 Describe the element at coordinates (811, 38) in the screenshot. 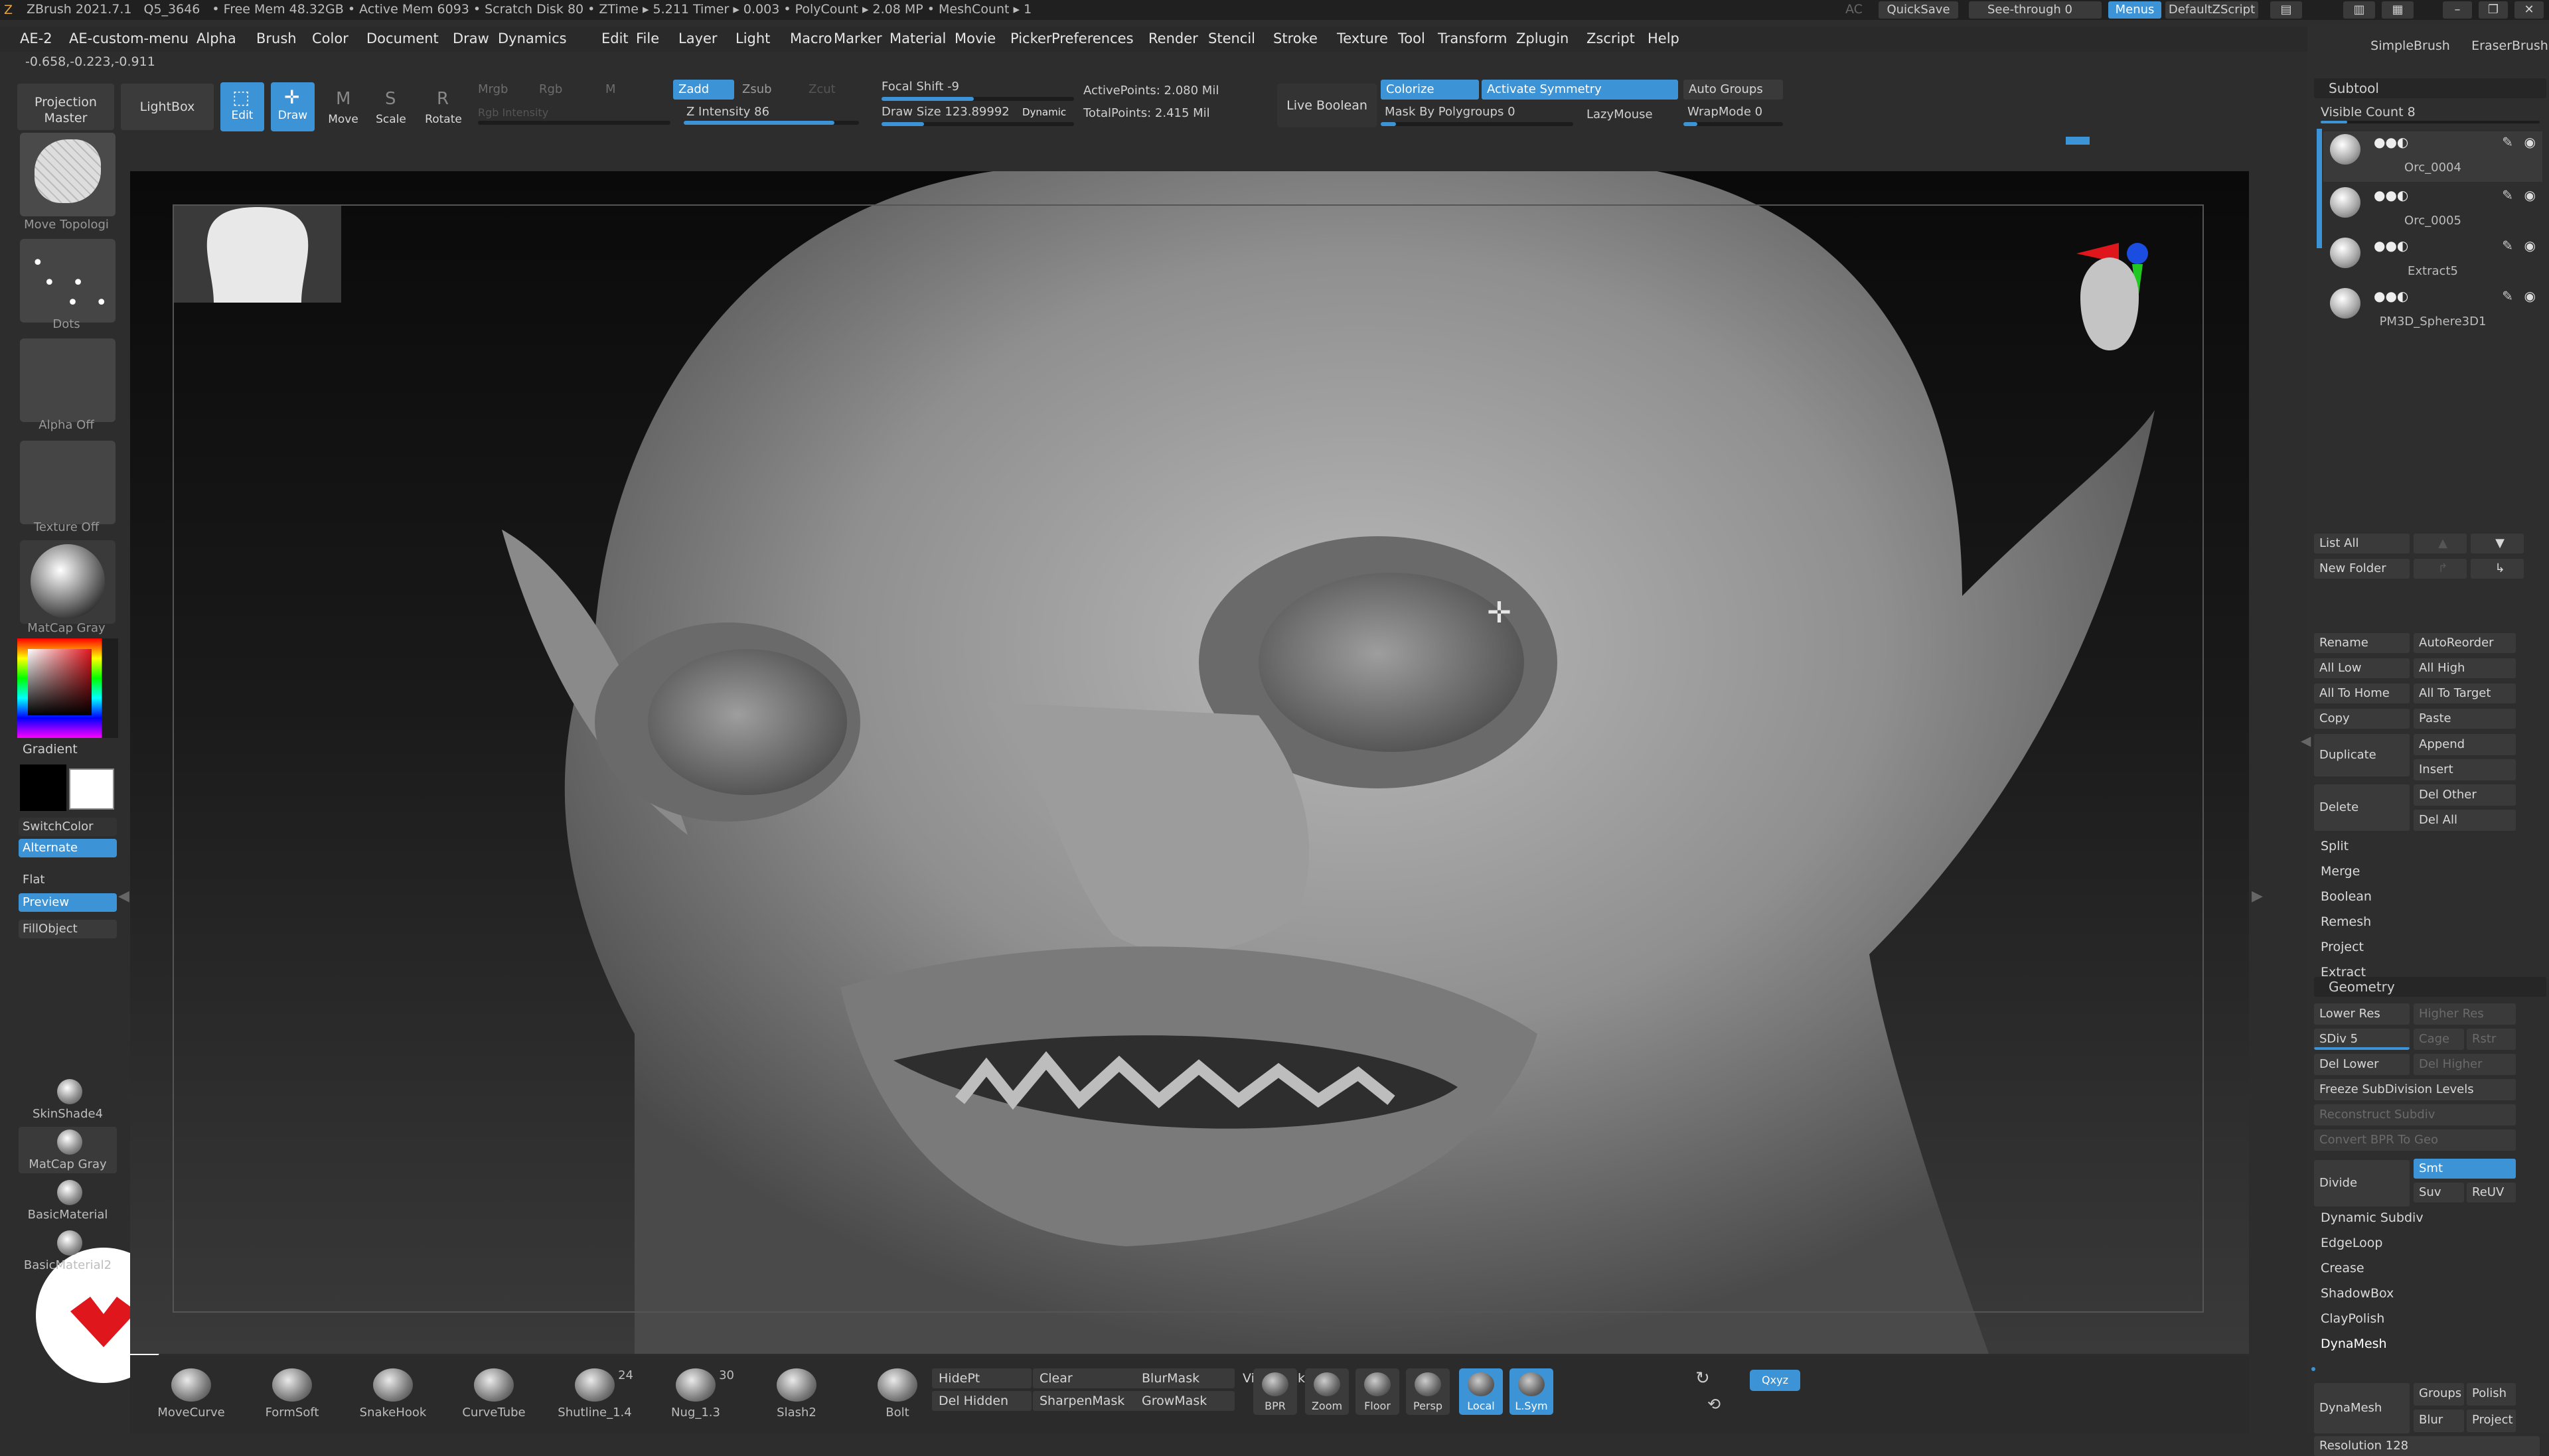

I see `menu-macro: Macro` at that location.